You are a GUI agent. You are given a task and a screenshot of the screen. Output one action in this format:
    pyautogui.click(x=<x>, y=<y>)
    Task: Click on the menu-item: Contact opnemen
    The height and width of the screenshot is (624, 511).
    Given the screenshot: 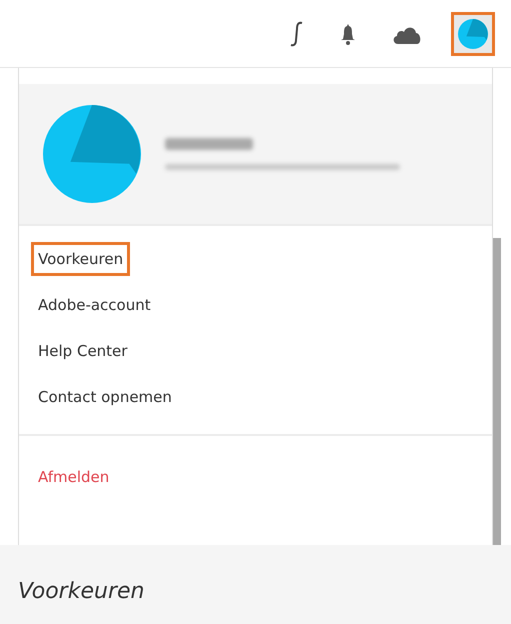 What is the action you would take?
    pyautogui.click(x=105, y=397)
    